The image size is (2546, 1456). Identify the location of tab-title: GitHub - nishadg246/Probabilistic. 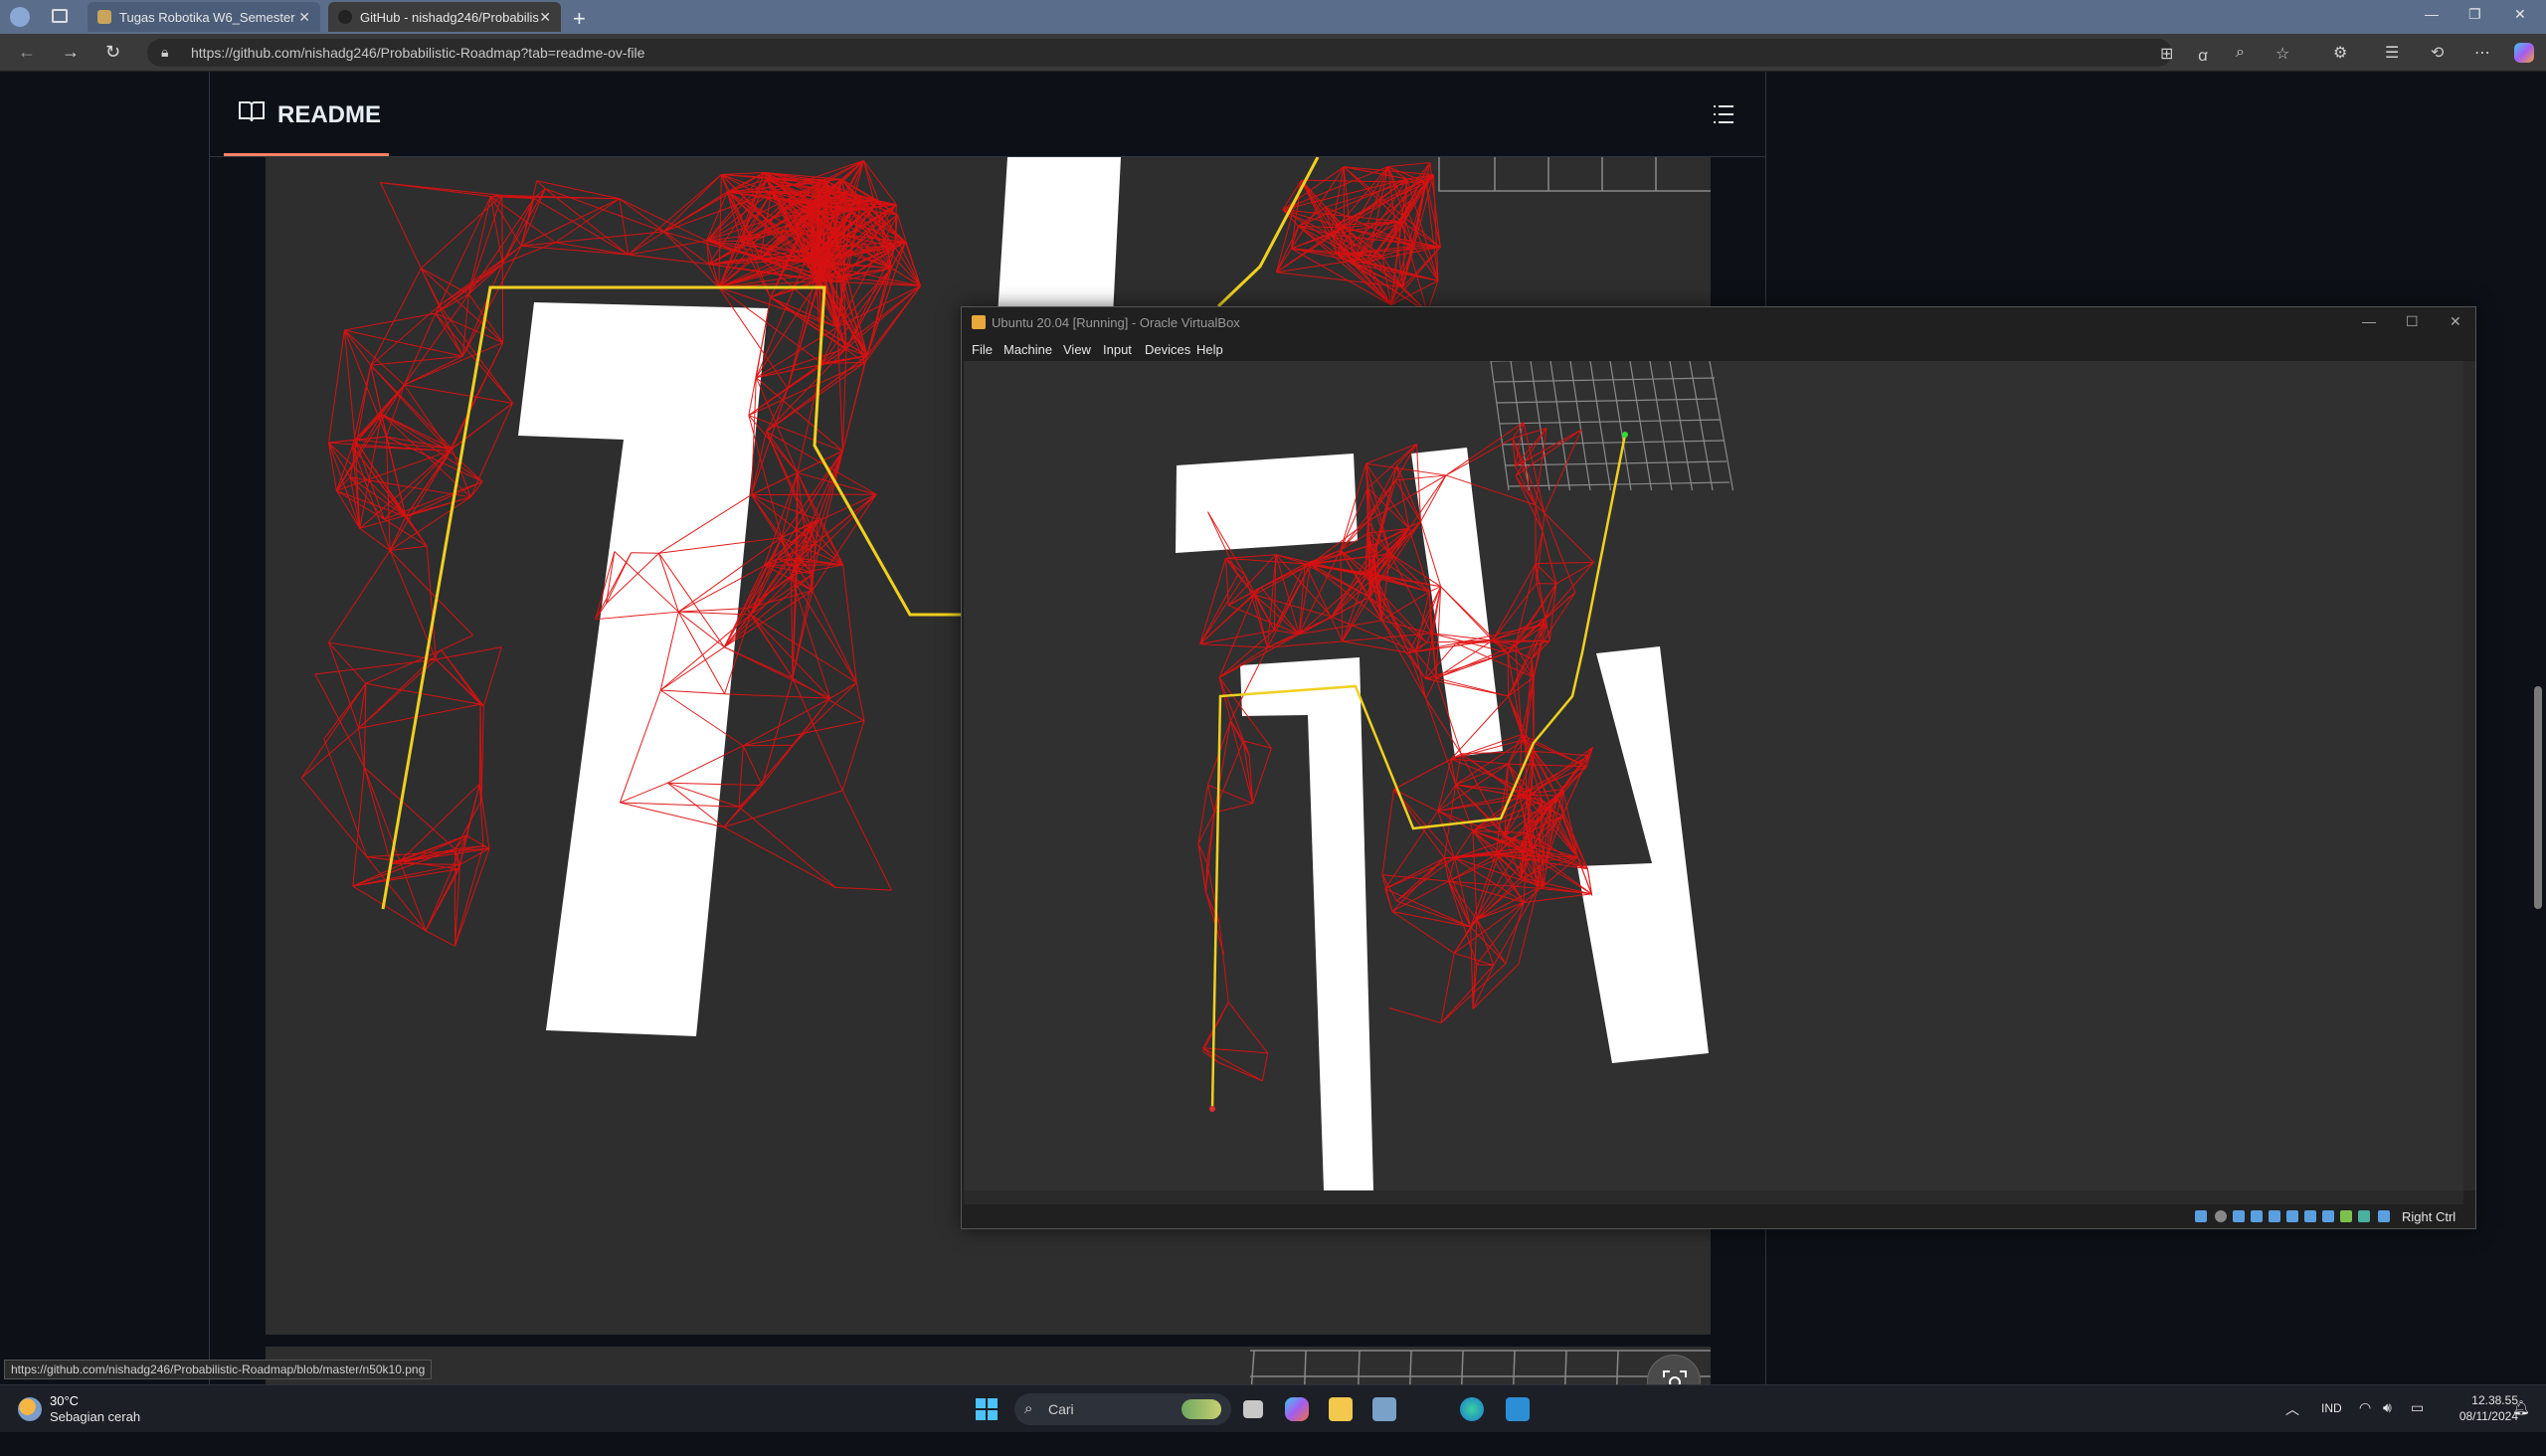
(449, 17).